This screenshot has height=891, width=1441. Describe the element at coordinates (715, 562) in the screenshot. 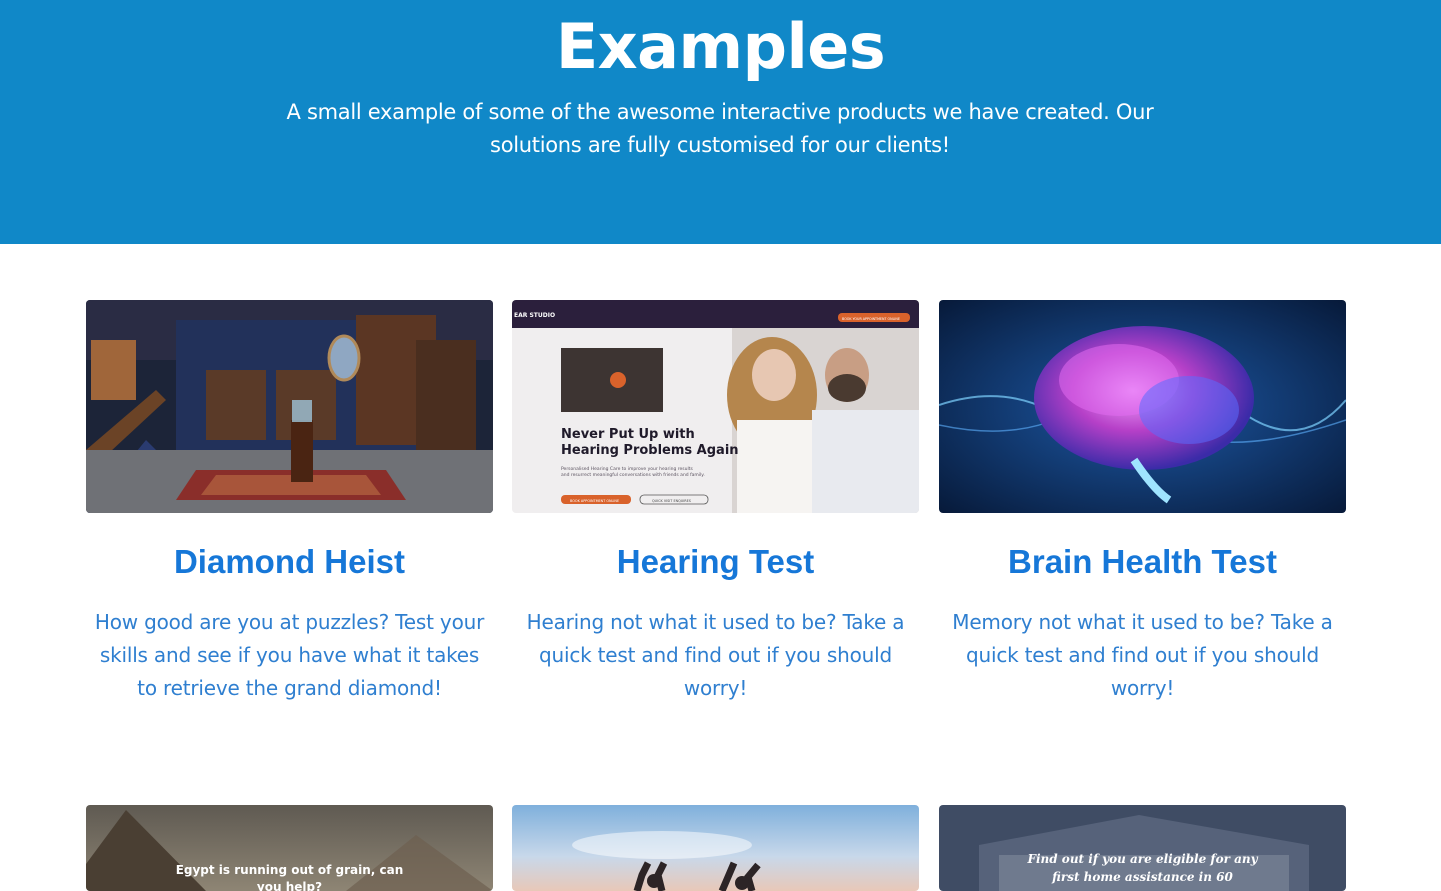

I see `card-title: Hearing Test` at that location.